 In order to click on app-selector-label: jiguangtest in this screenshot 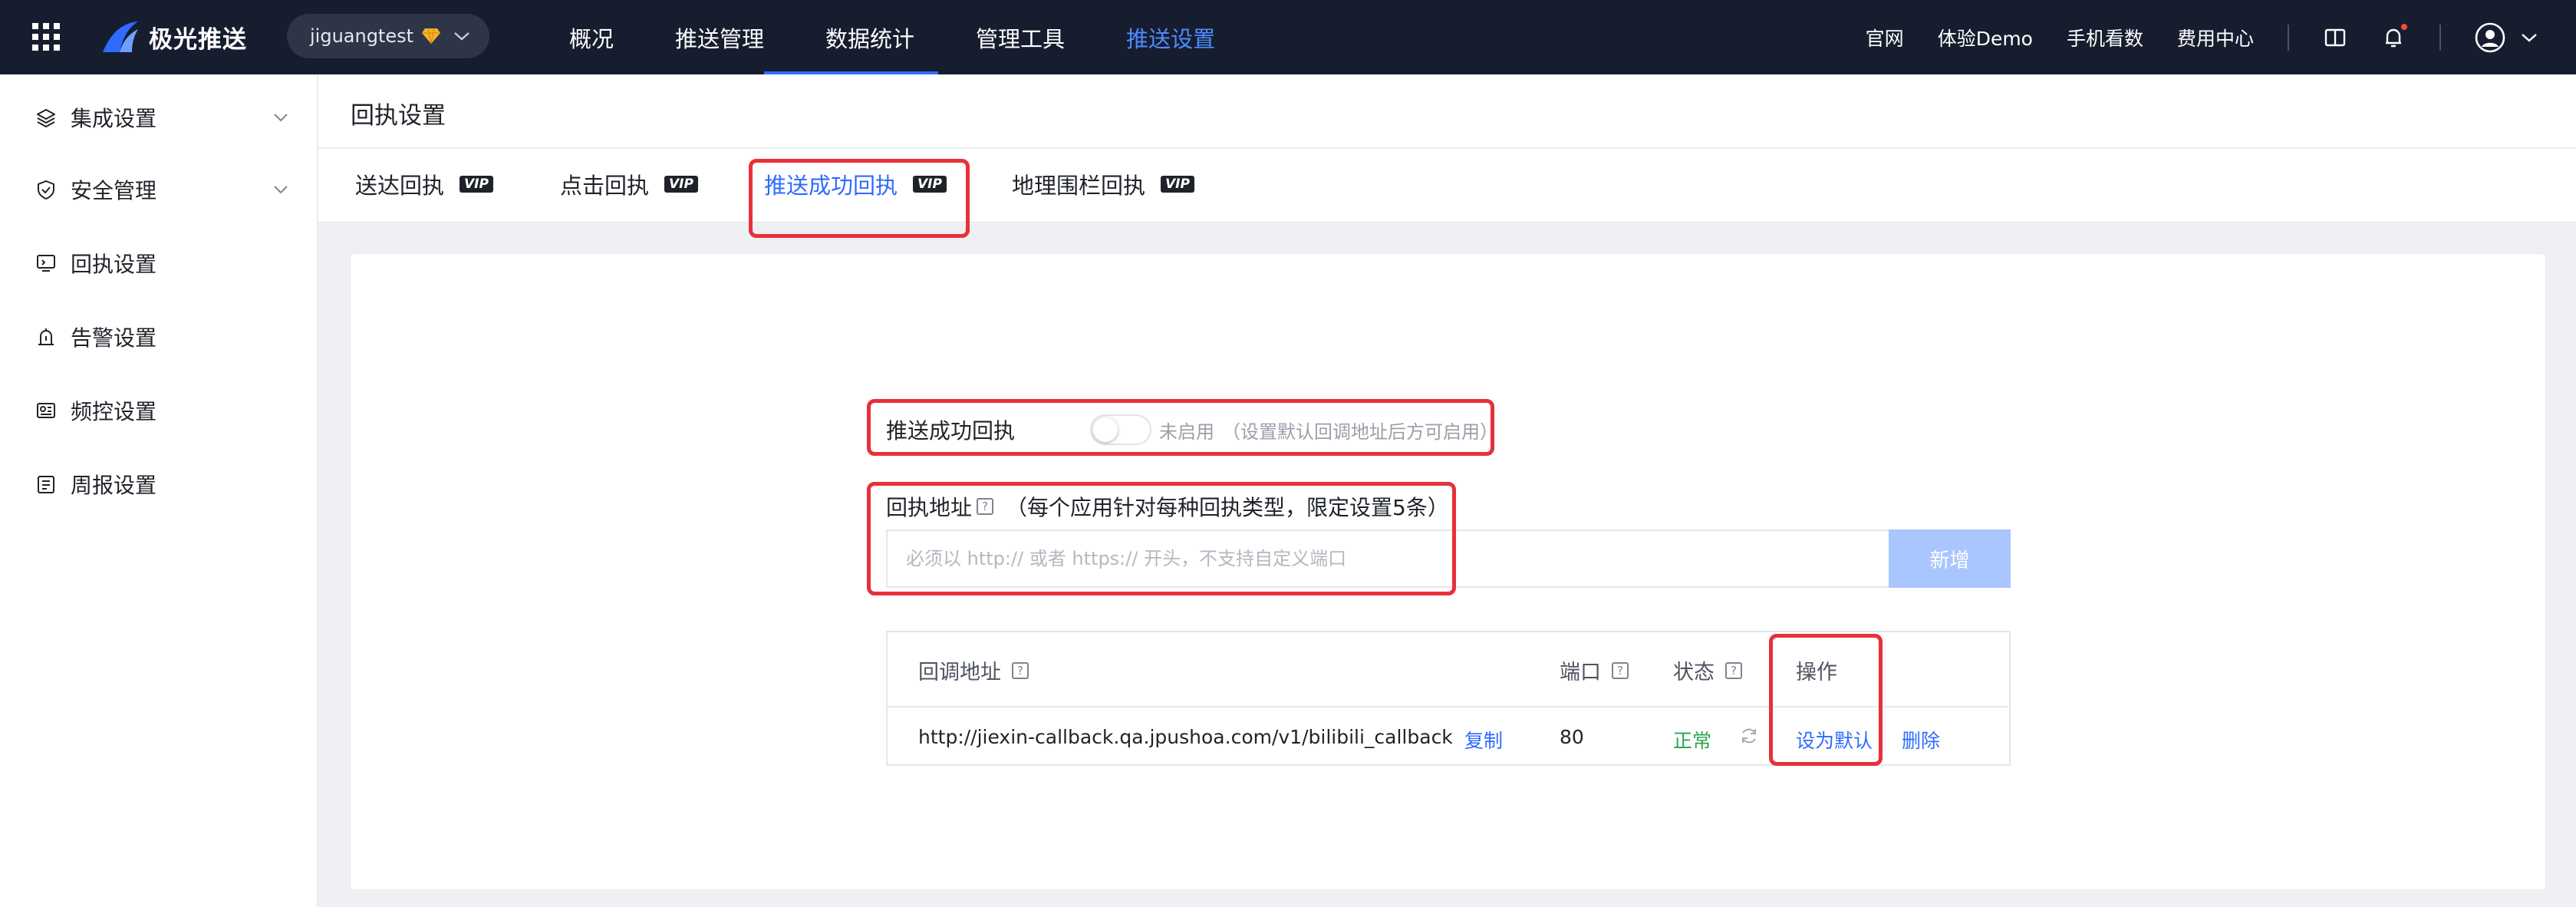, I will do `click(362, 36)`.